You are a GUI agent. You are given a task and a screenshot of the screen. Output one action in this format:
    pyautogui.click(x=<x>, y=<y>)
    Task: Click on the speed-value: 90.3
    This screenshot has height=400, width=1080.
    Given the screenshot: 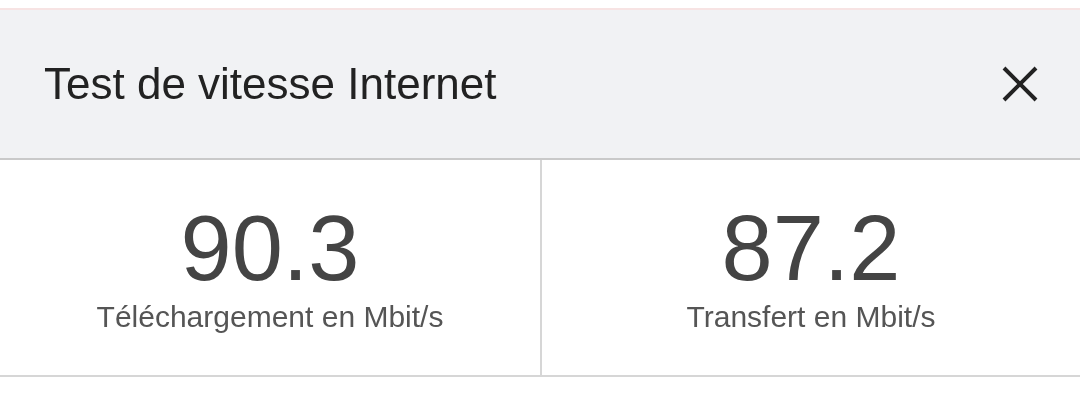 What is the action you would take?
    pyautogui.click(x=270, y=248)
    